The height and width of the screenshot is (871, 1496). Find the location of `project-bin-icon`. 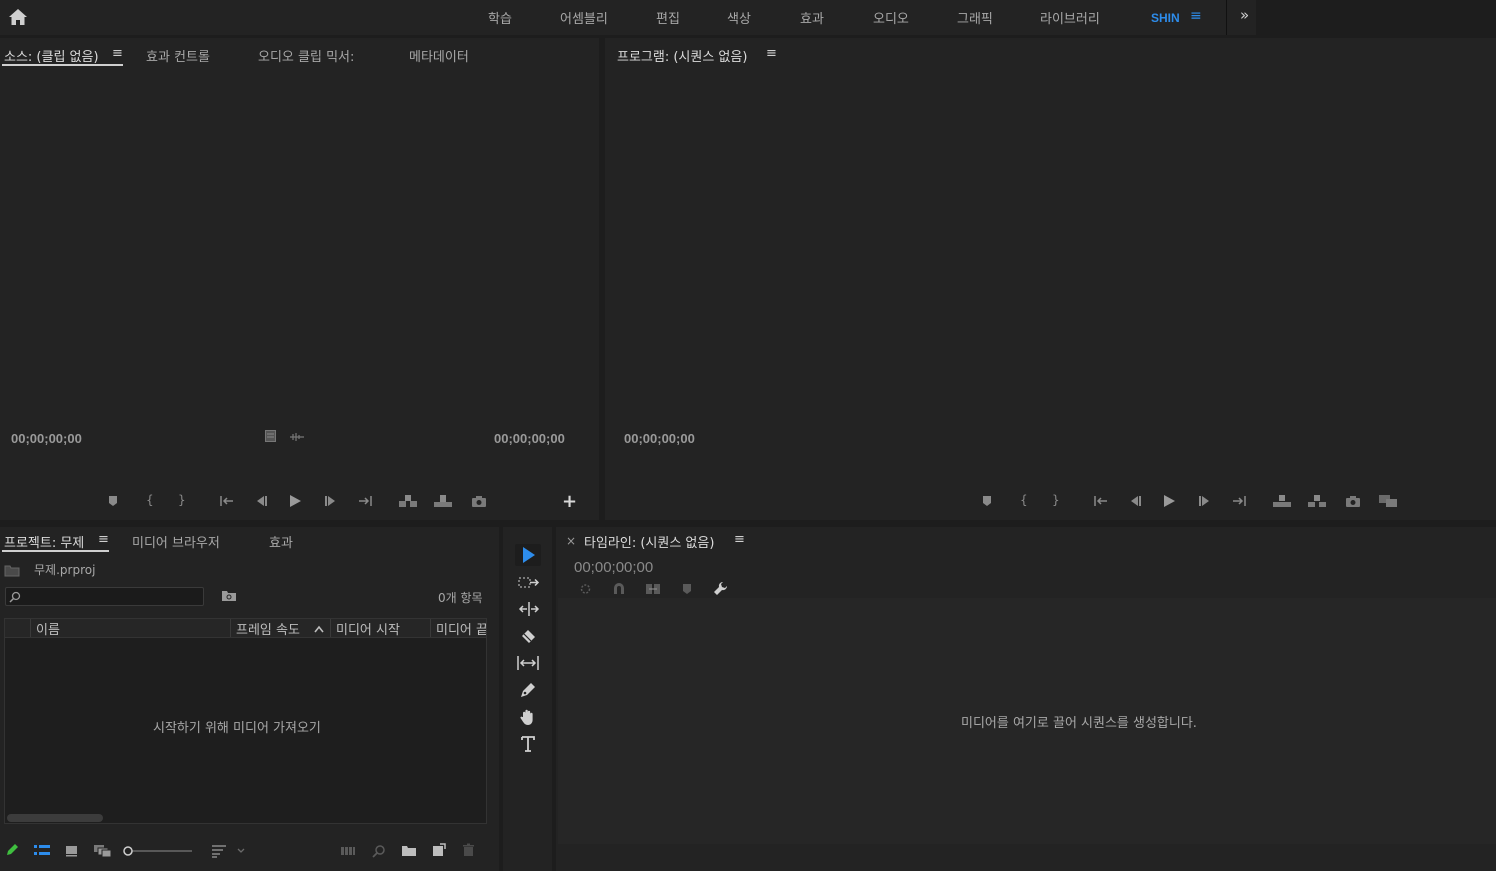

project-bin-icon is located at coordinates (12, 570).